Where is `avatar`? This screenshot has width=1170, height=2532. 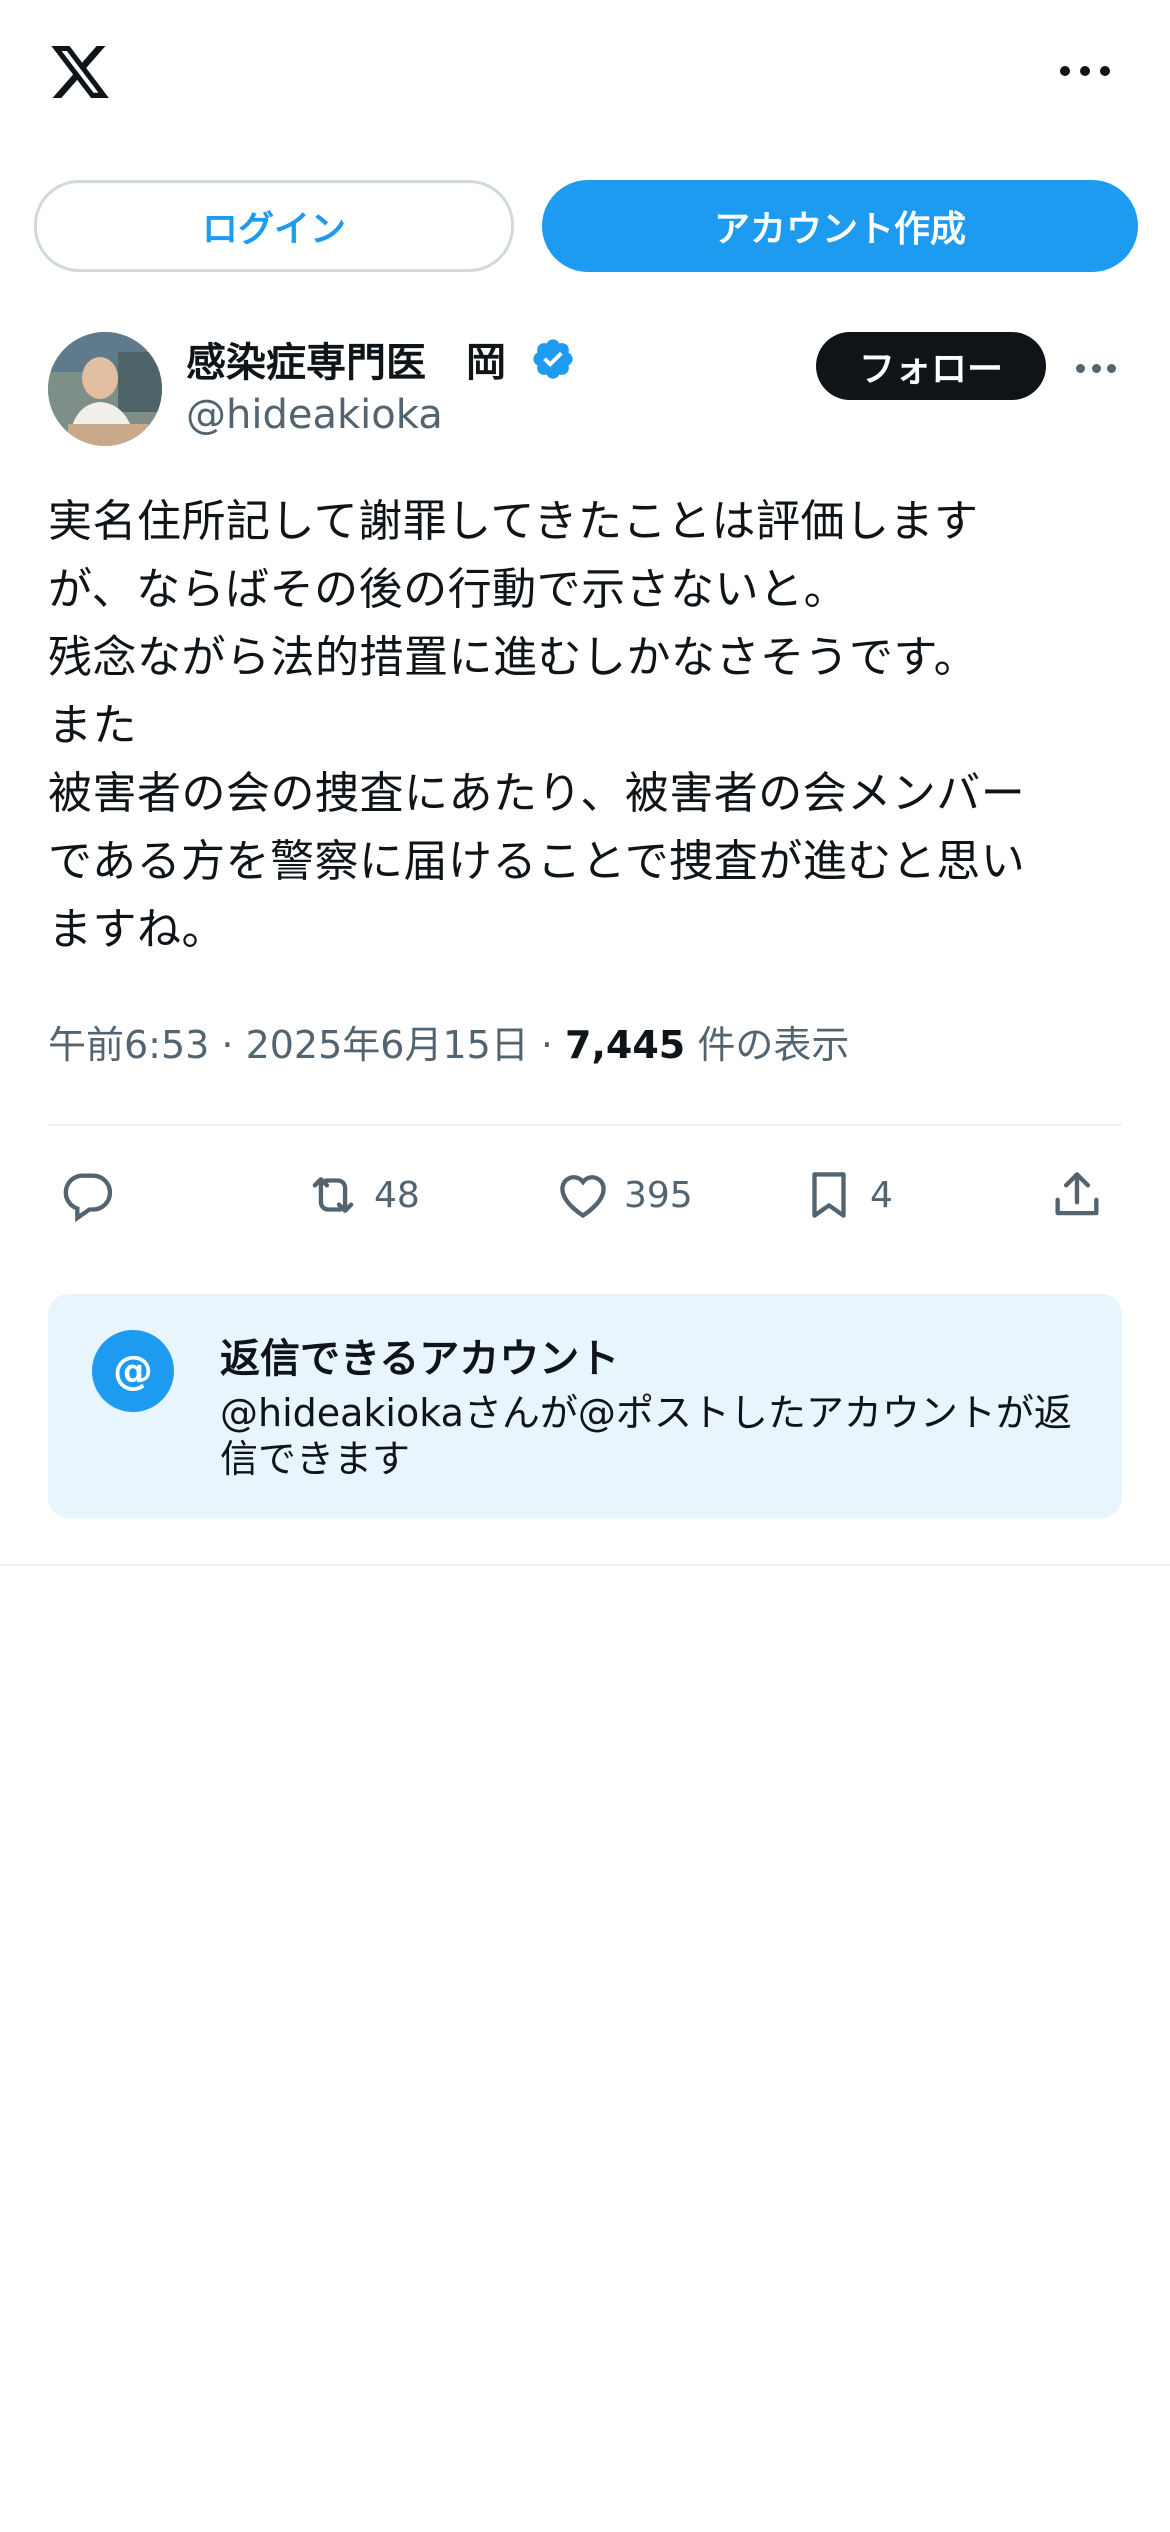
avatar is located at coordinates (105, 389).